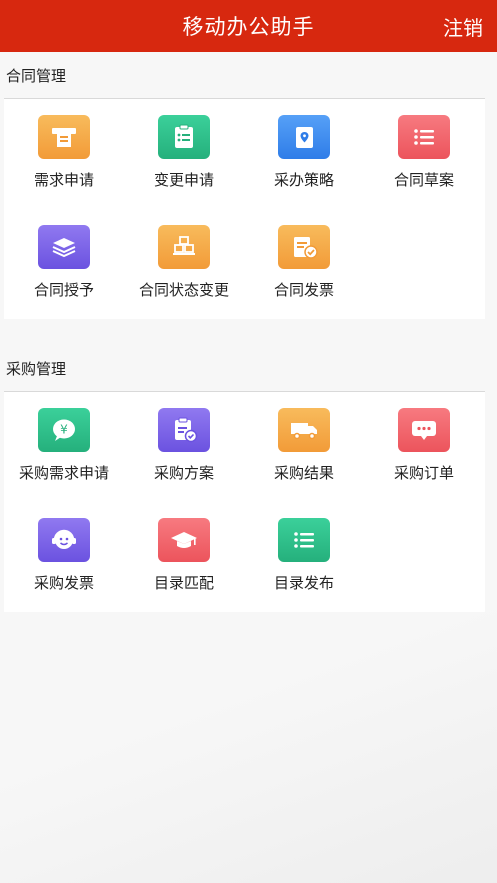 Image resolution: width=497 pixels, height=883 pixels. Describe the element at coordinates (303, 473) in the screenshot. I see `tile-label: 采购结果` at that location.